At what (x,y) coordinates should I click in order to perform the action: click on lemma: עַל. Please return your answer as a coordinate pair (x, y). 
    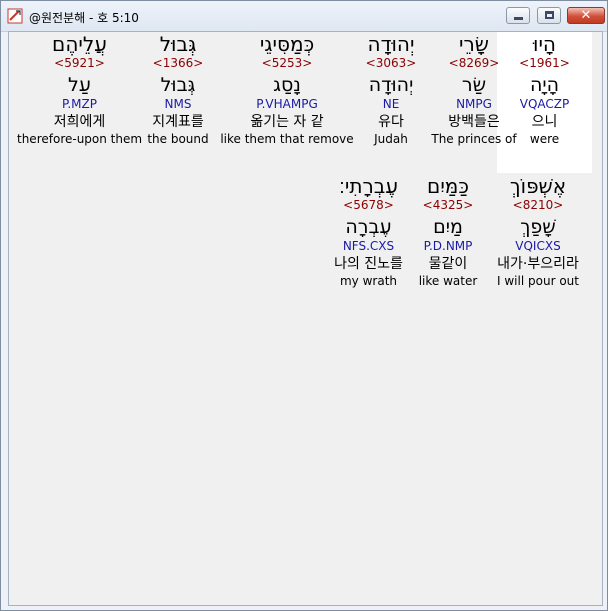
    Looking at the image, I should click on (79, 85).